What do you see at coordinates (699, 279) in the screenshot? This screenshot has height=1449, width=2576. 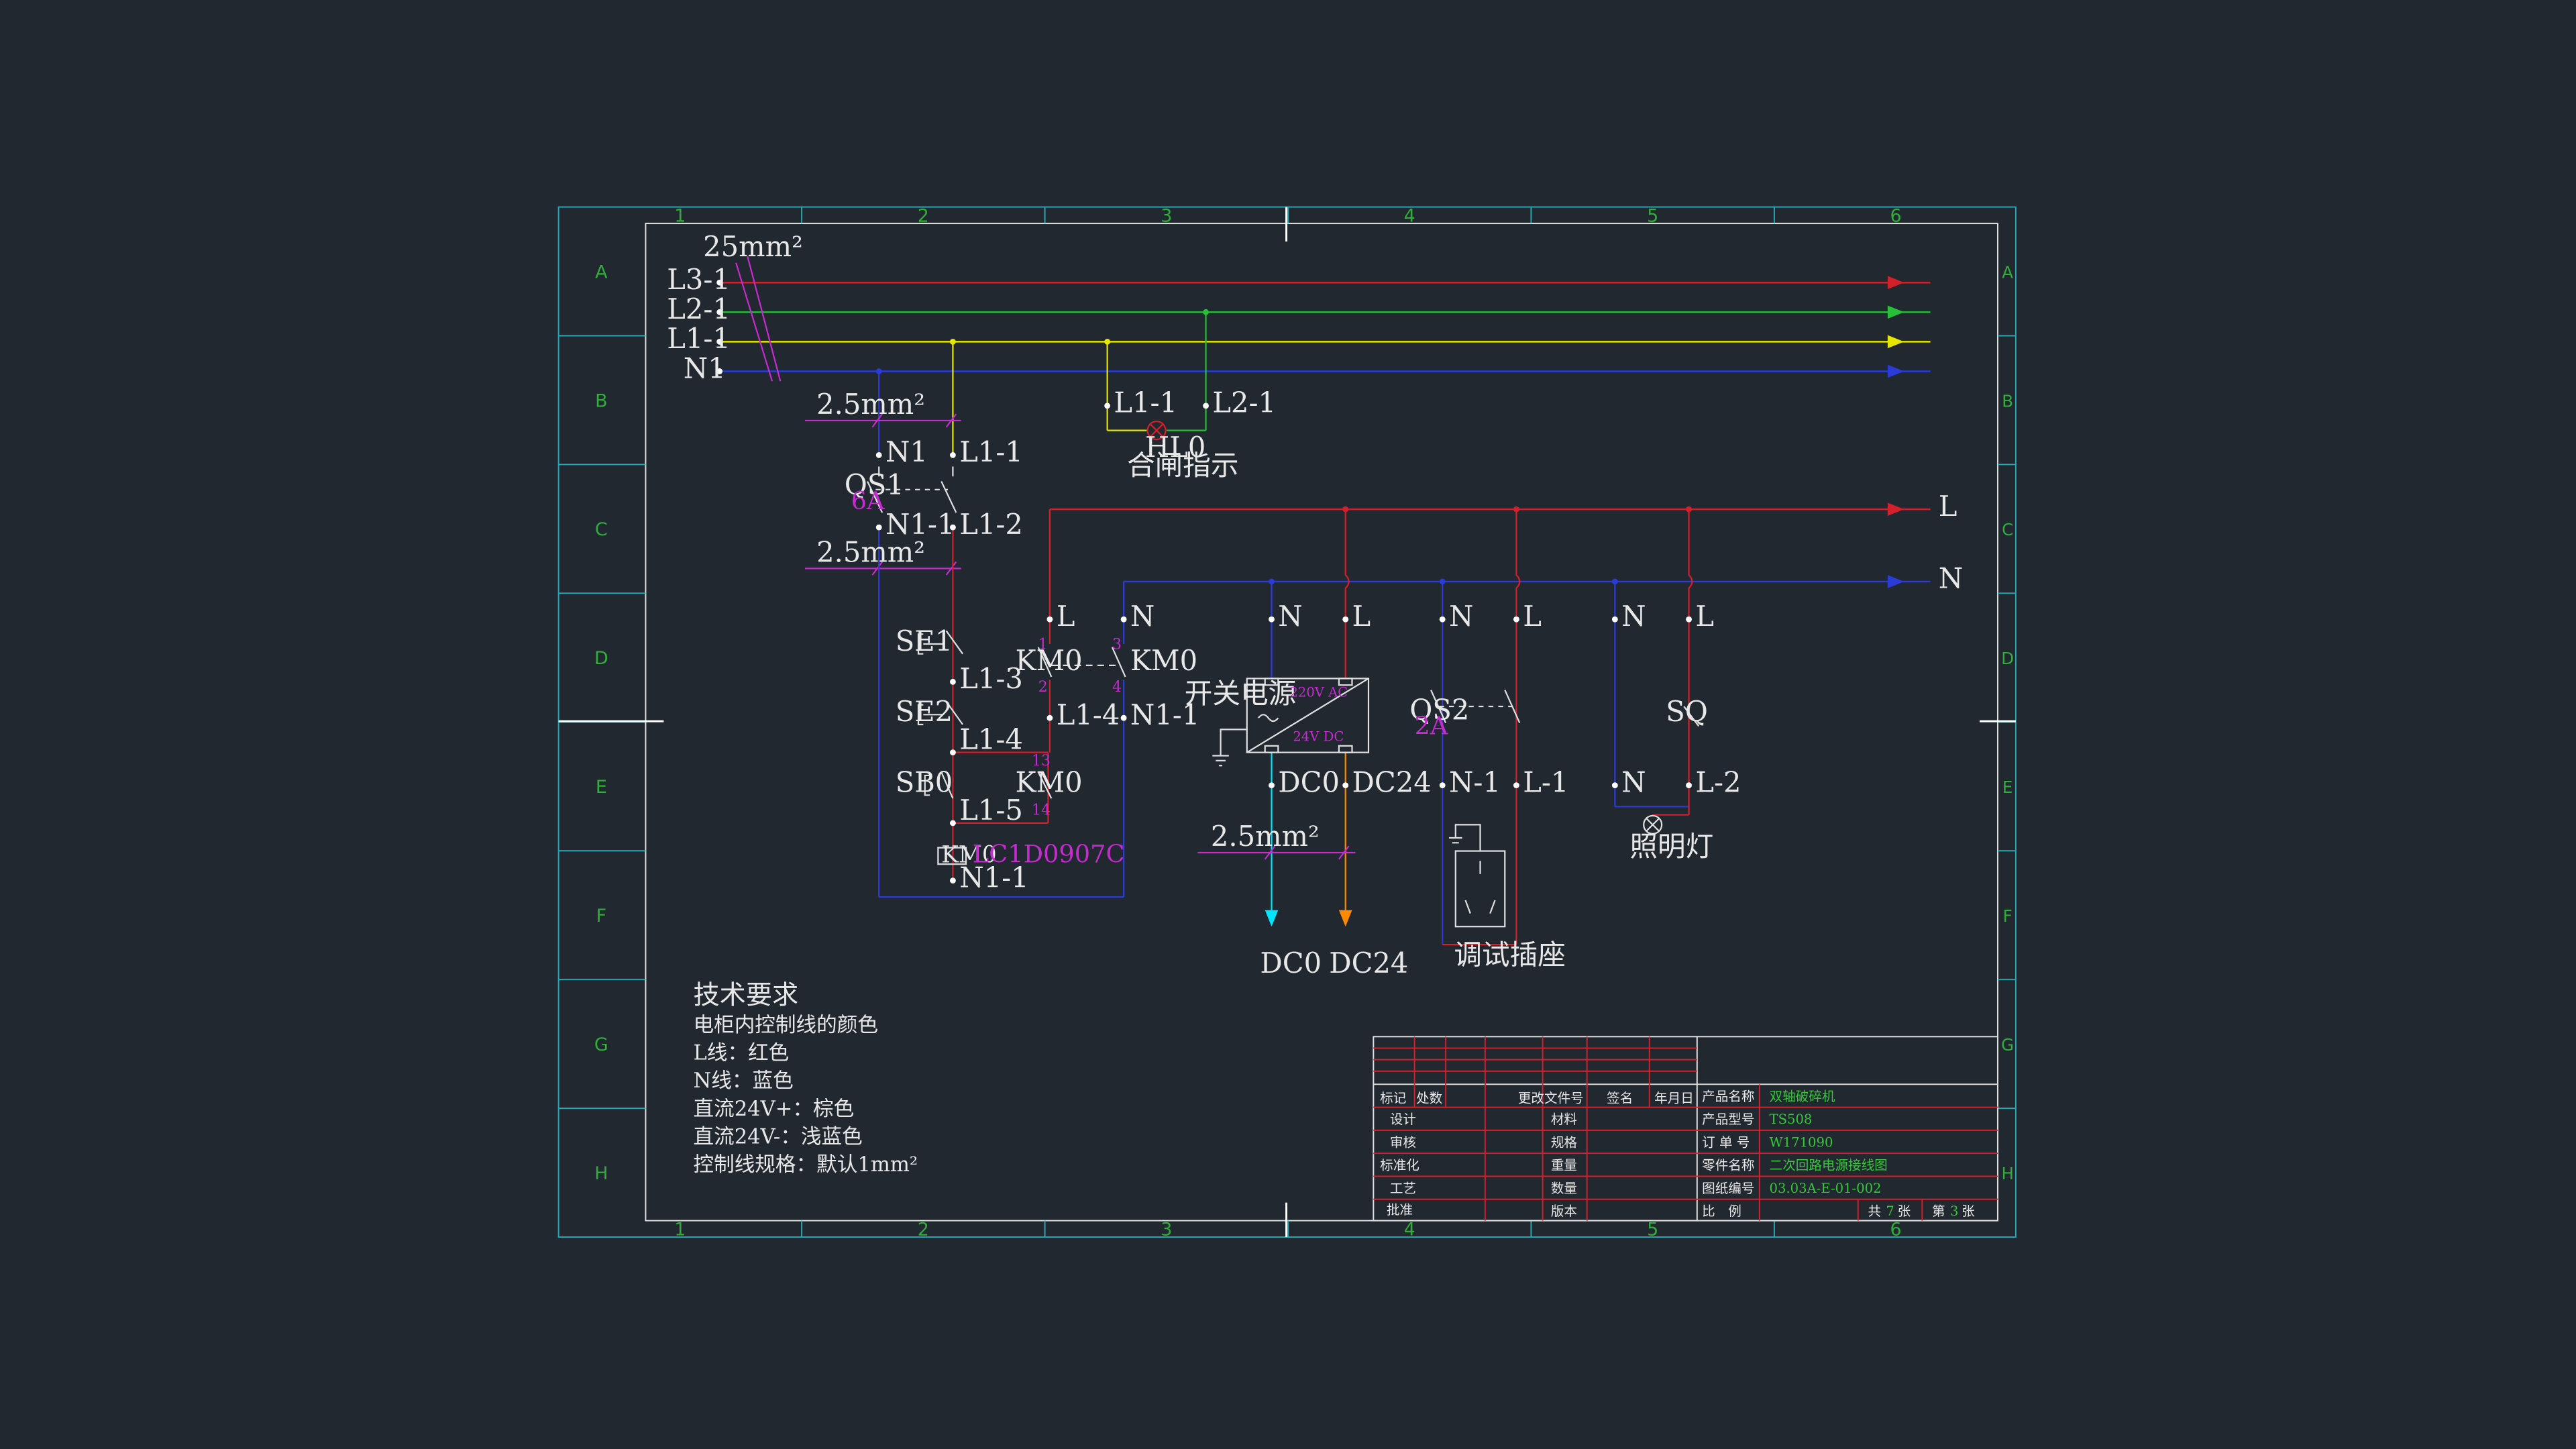 I see `bus-label-l3: L3-1` at bounding box center [699, 279].